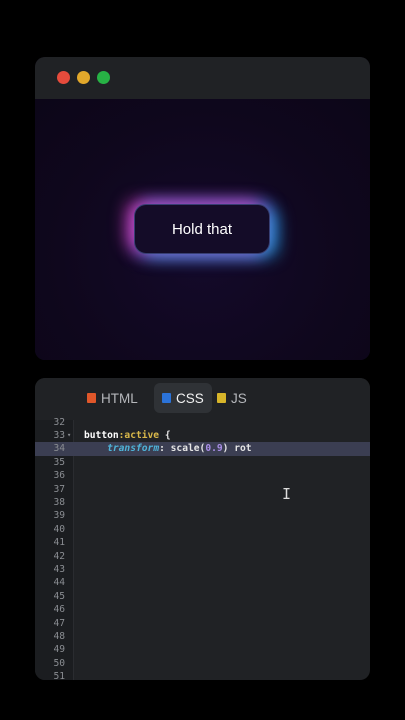  Describe the element at coordinates (202, 569) in the screenshot. I see `code-line: 43` at that location.